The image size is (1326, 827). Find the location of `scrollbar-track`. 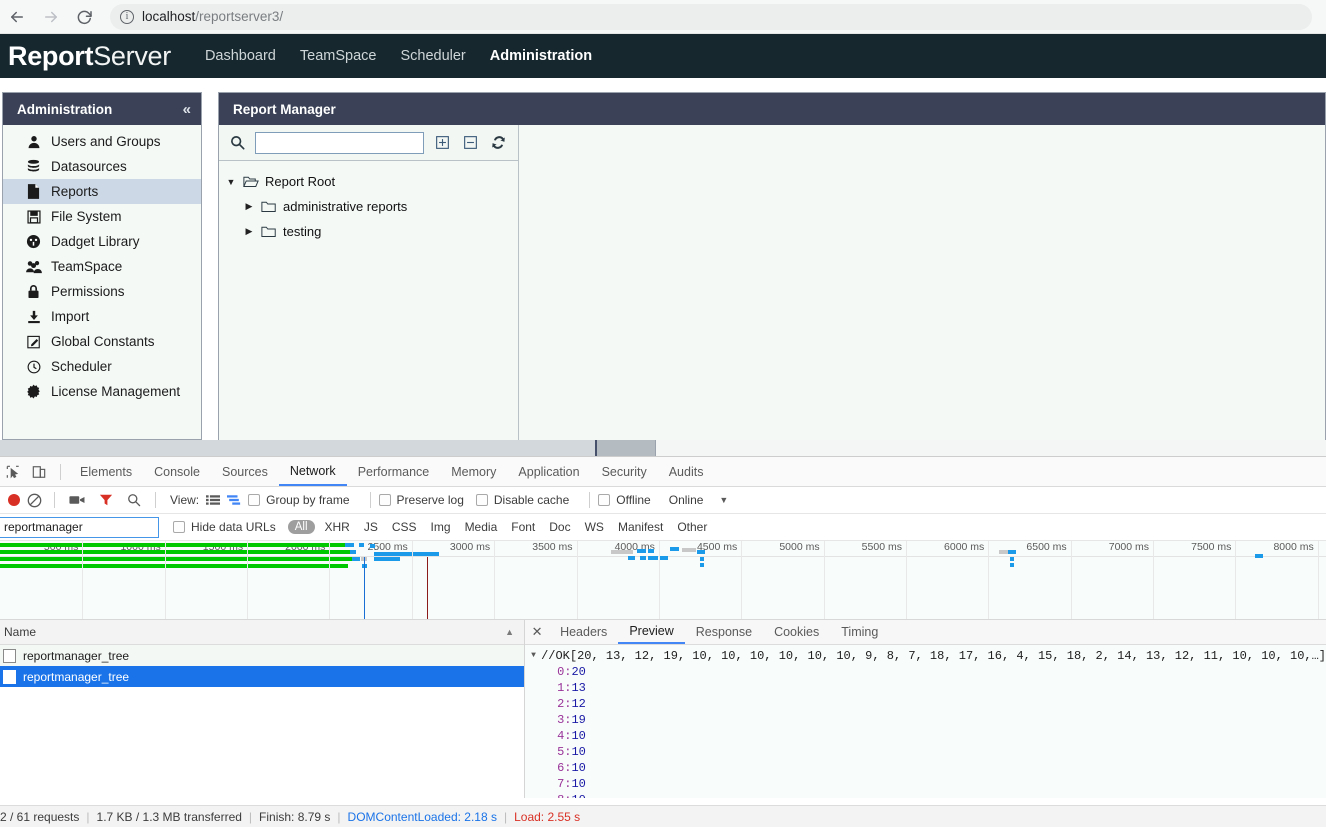

scrollbar-track is located at coordinates (990, 448).